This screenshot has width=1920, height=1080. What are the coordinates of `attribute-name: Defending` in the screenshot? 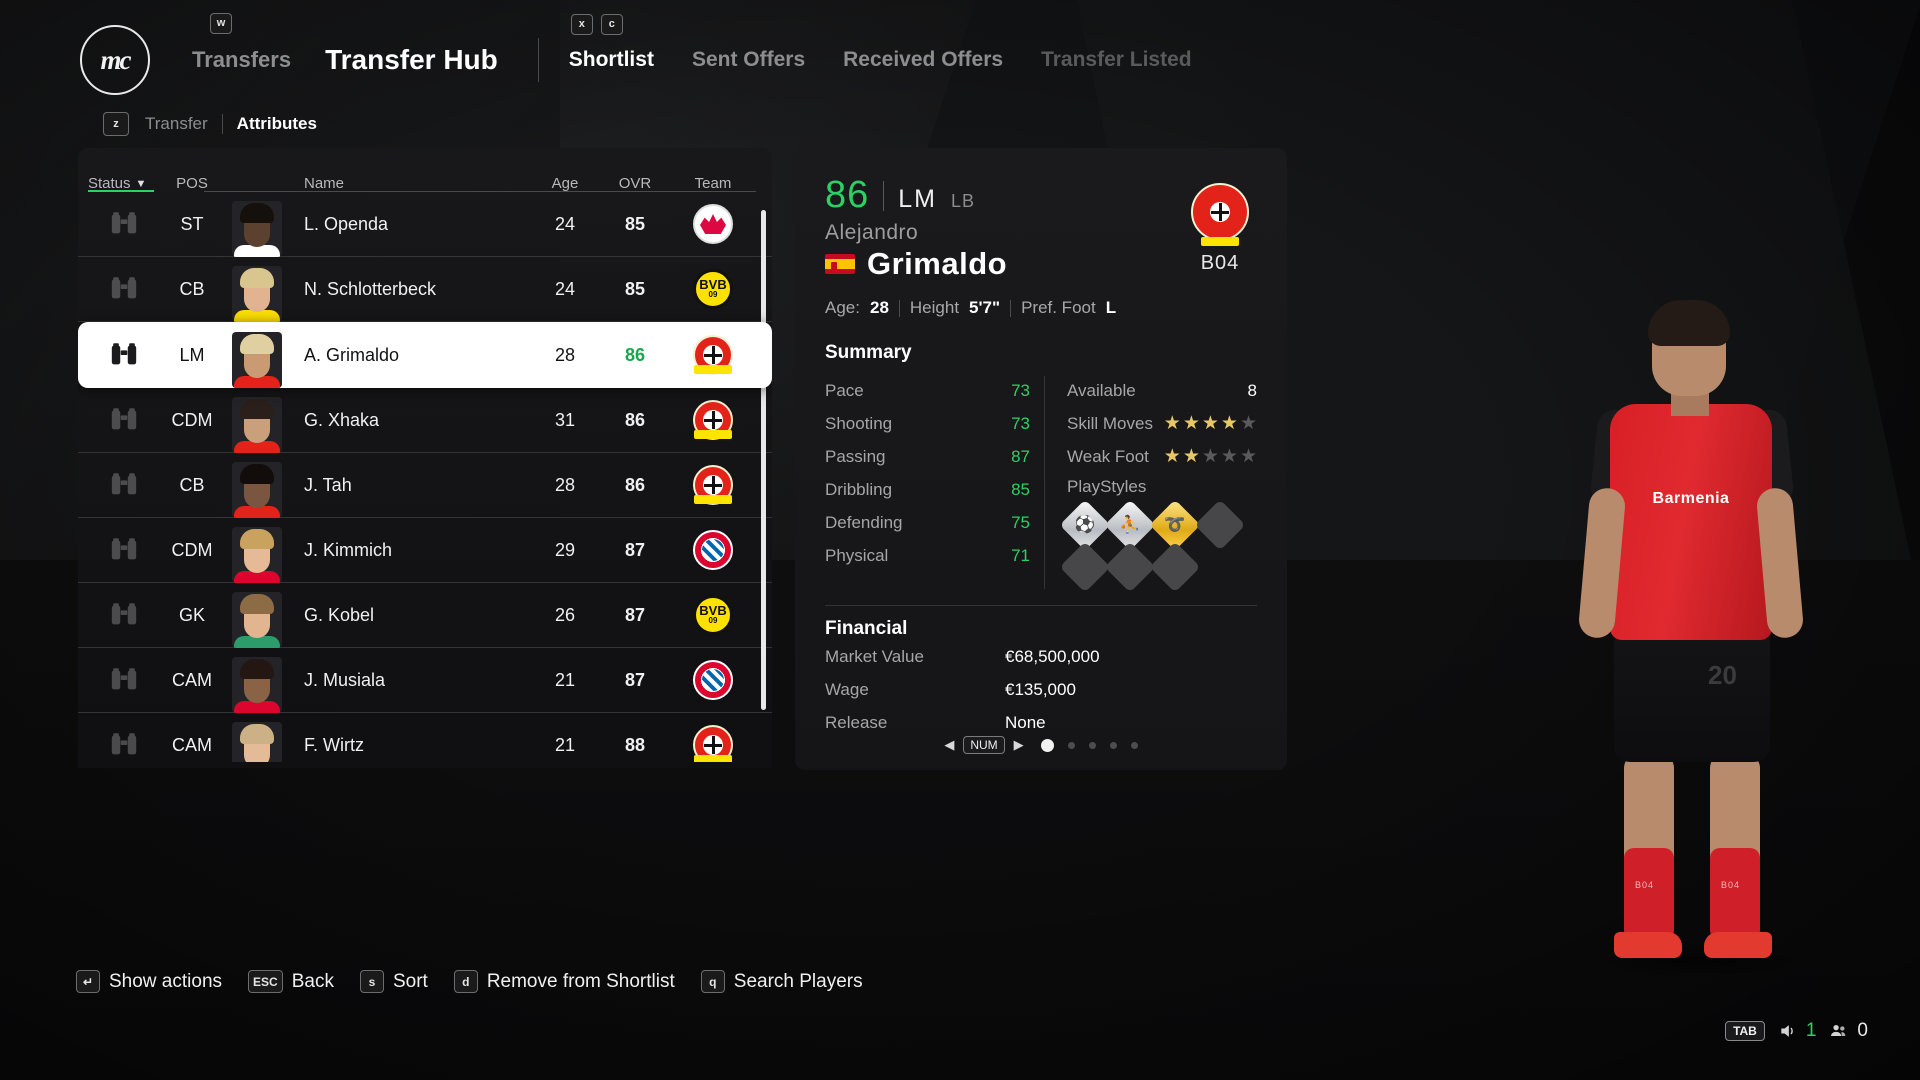 It's located at (864, 522).